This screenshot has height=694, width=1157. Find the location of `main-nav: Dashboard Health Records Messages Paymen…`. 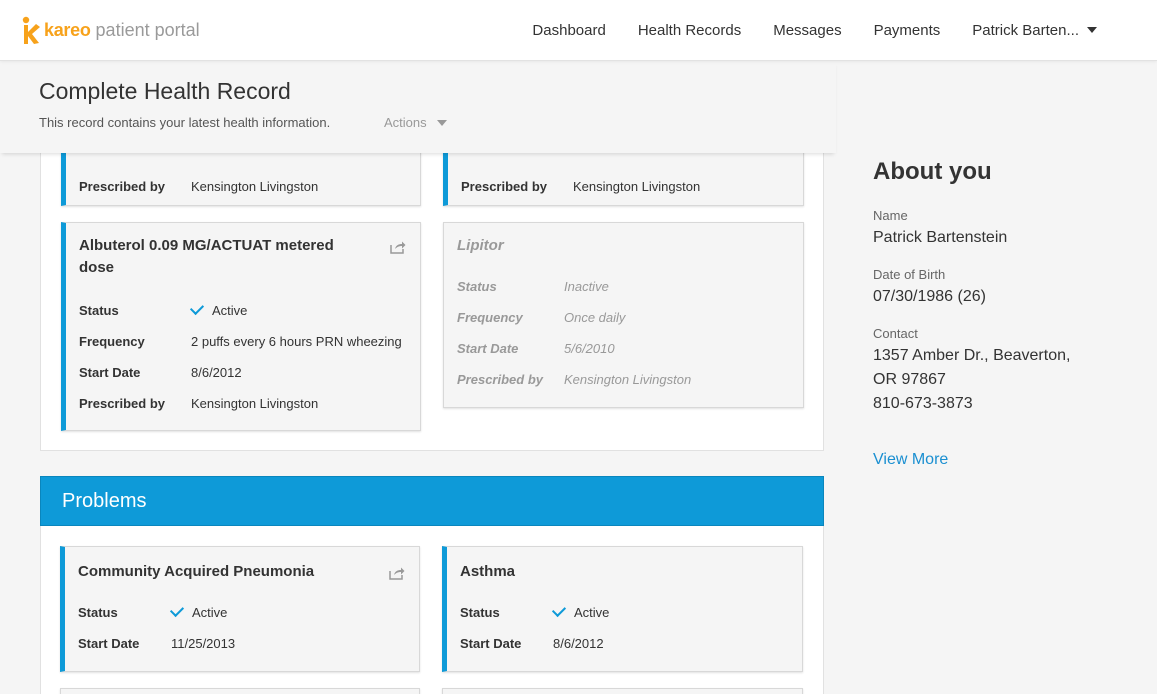

main-nav: Dashboard Health Records Messages Paymen… is located at coordinates (798, 30).